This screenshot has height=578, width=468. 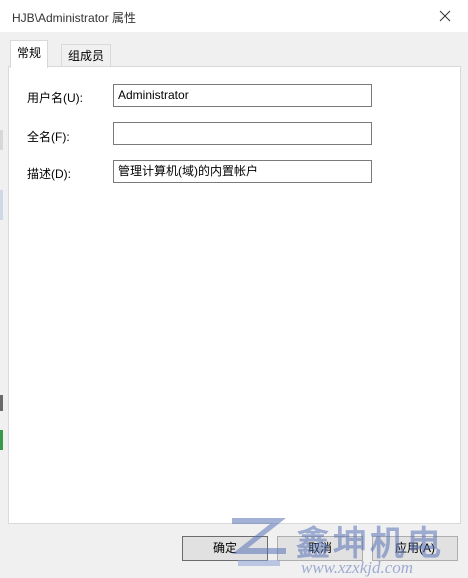 I want to click on close-icon, so click(x=445, y=16).